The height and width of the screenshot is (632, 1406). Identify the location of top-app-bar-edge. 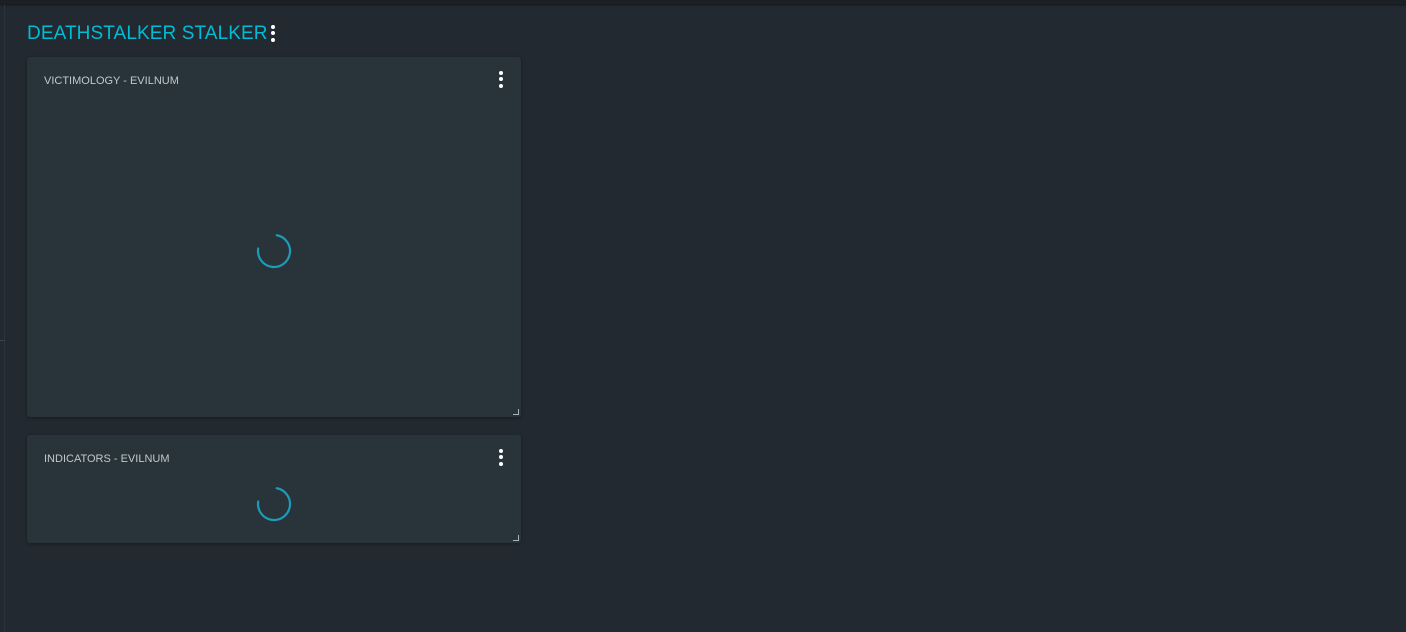
(703, 2).